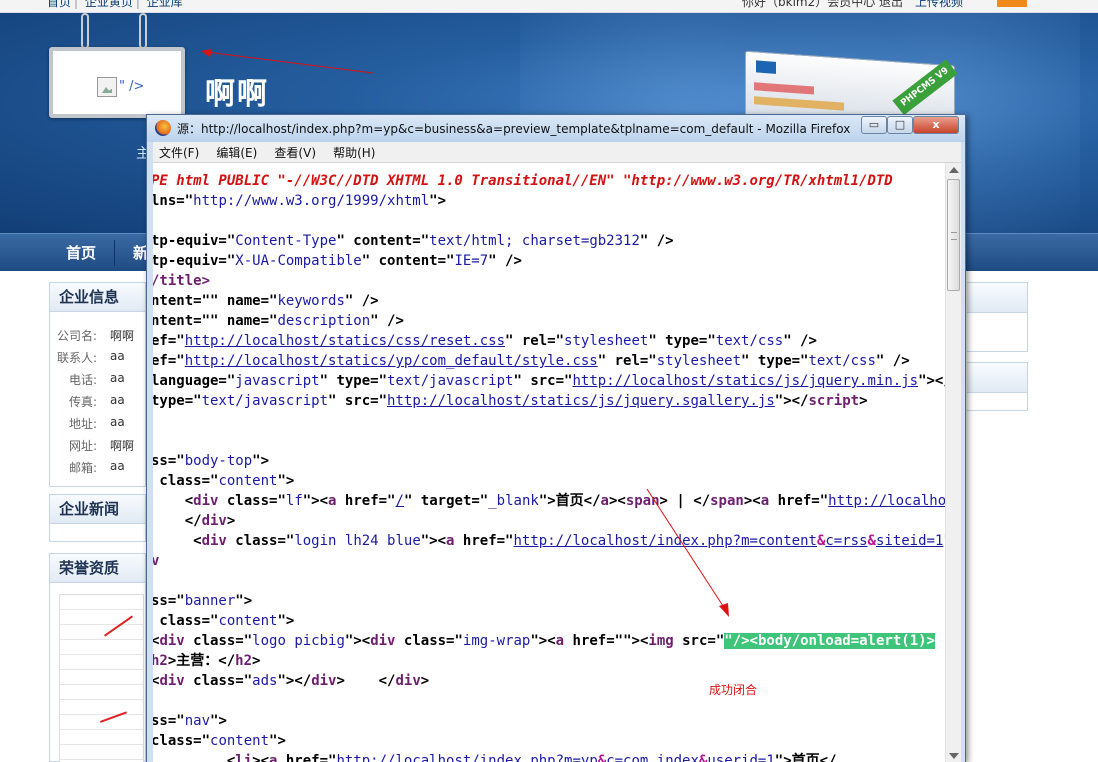 The image size is (1098, 762). I want to click on login-status: 你好（bkim2）会员中心 退出, so click(822, 4).